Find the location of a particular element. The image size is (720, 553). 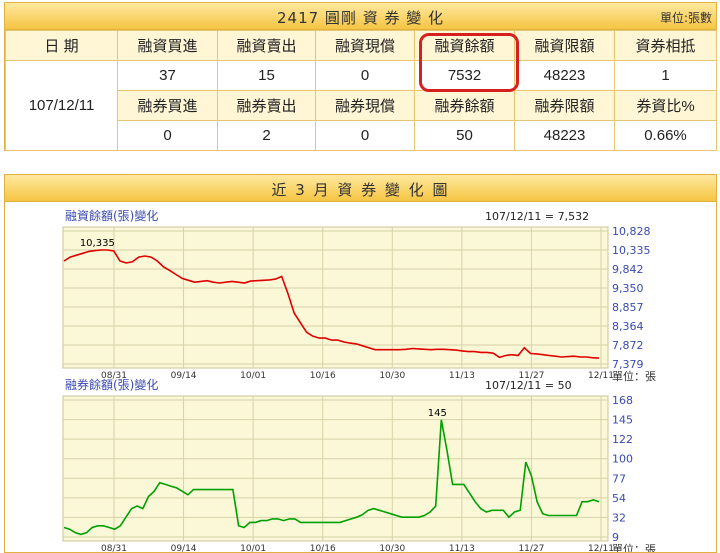

chart-section-title: 近 3 月 資 券 變 化 圖 is located at coordinates (360, 190).